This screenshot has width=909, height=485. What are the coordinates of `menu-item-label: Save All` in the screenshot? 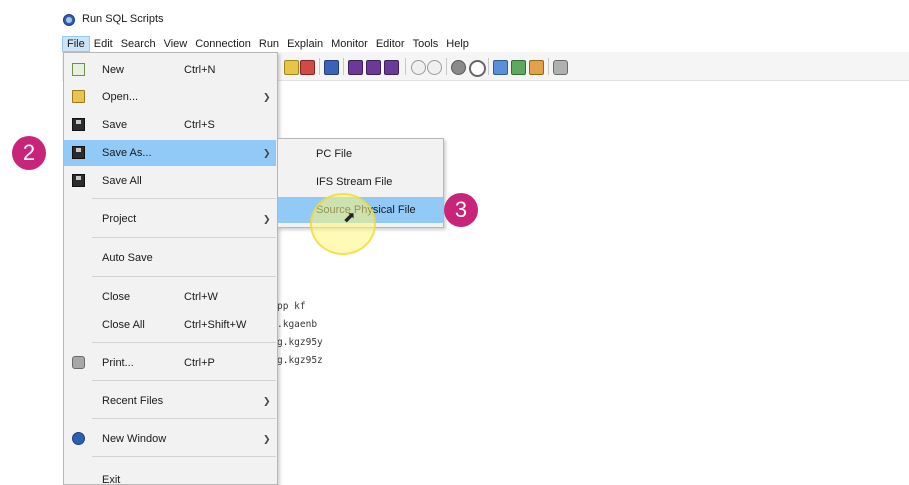 It's located at (122, 181).